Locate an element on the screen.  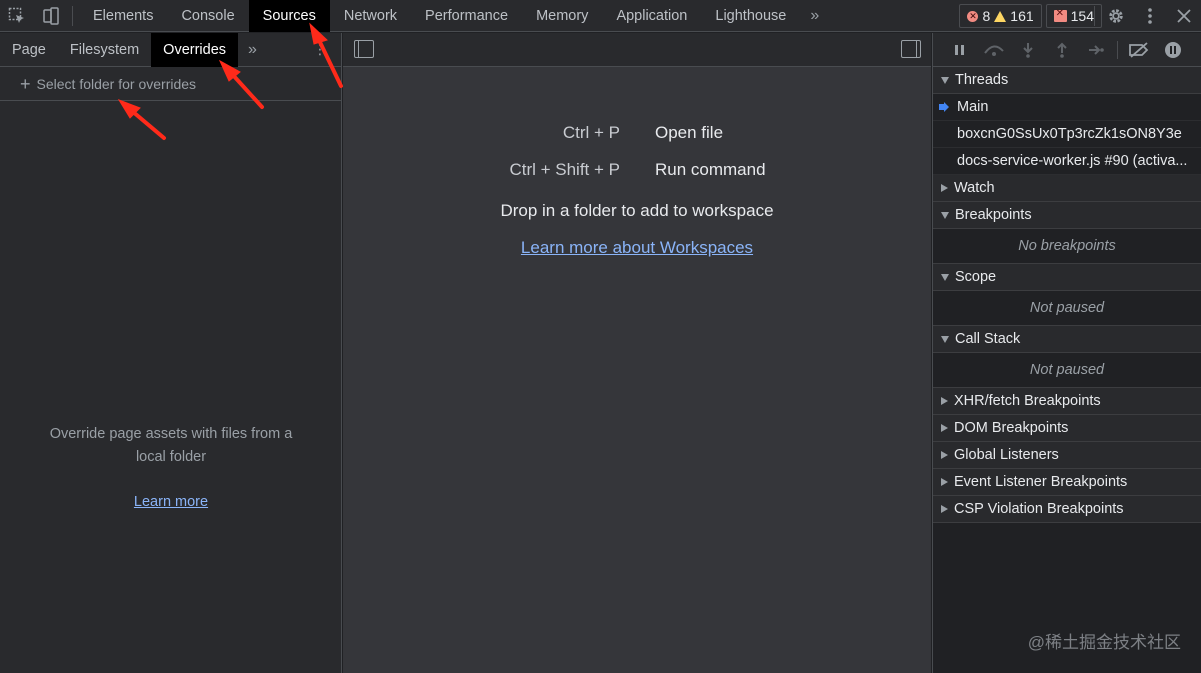
pane-title: XHR/fetch Breakpoints is located at coordinates (1027, 401).